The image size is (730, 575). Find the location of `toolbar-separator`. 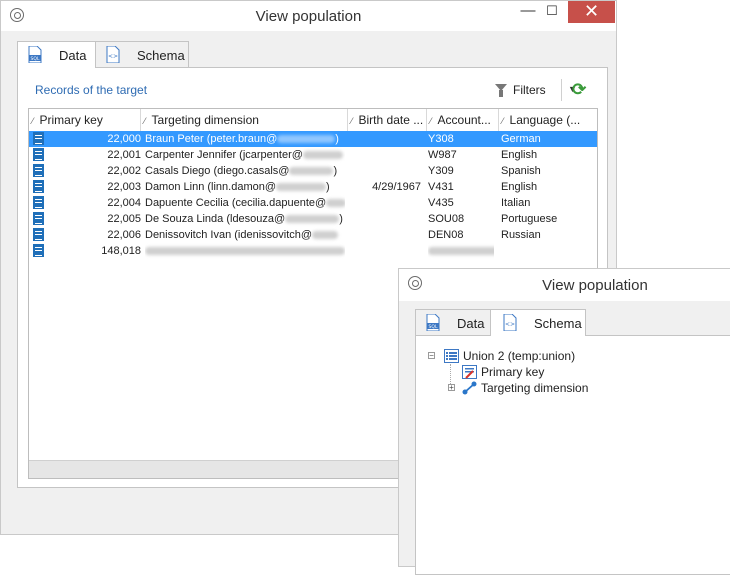

toolbar-separator is located at coordinates (561, 90).